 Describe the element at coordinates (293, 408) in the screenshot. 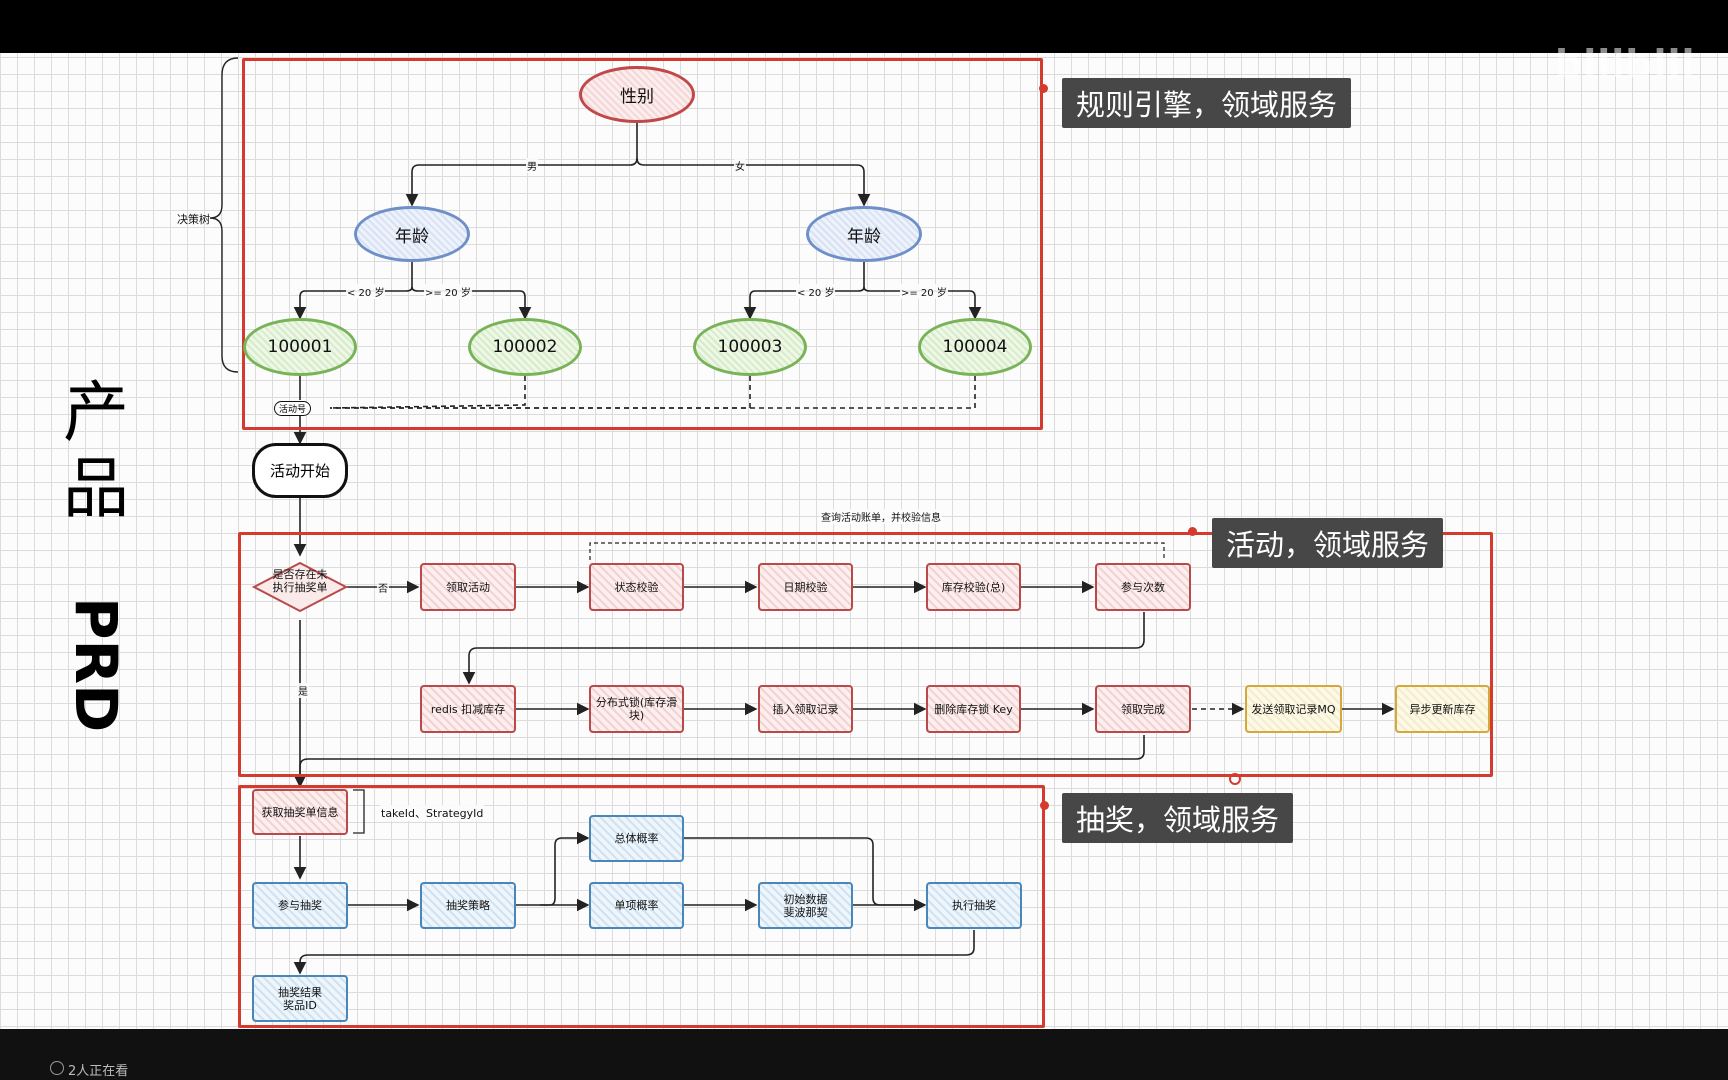

I see `activity-number-tag: 活动号` at that location.